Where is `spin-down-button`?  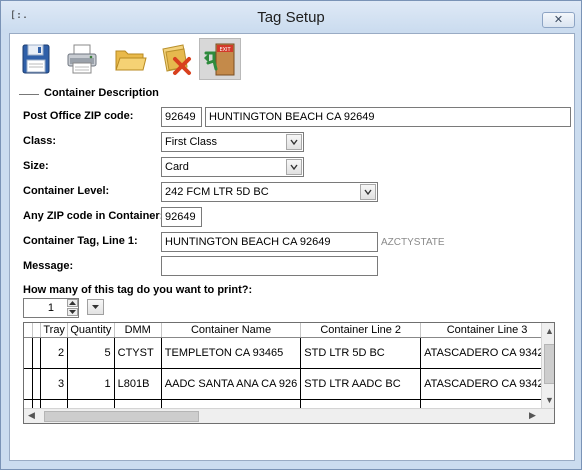 spin-down-button is located at coordinates (72, 312).